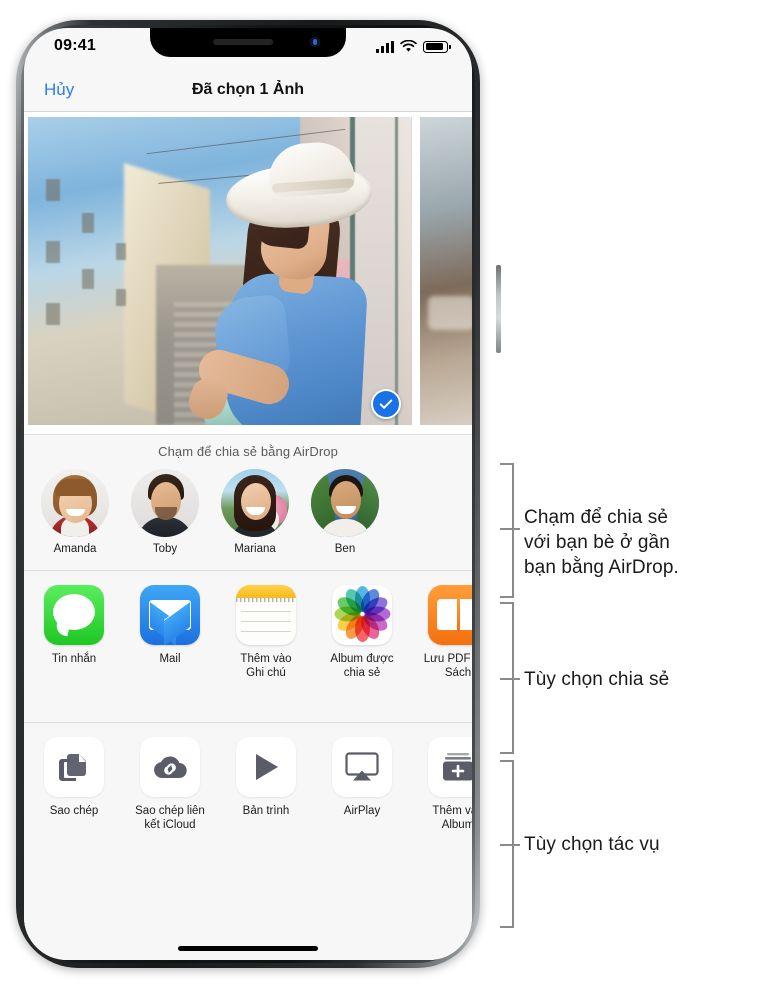 Image resolution: width=769 pixels, height=988 pixels. I want to click on action-airplay: AirPlay, so click(362, 784).